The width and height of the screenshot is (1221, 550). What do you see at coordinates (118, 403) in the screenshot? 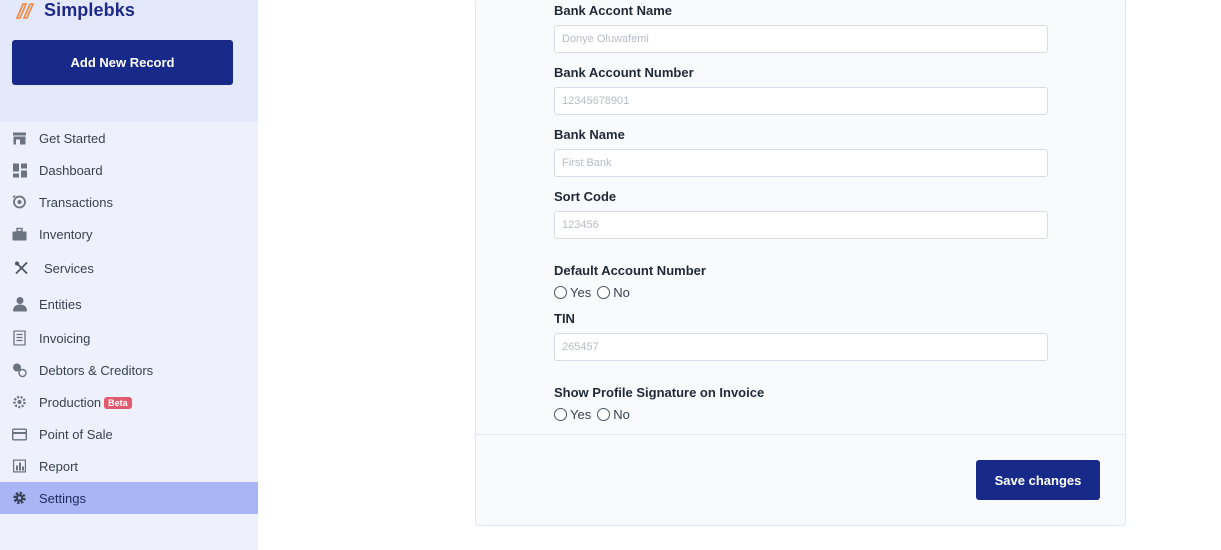
I see `beta-badge: Beta` at bounding box center [118, 403].